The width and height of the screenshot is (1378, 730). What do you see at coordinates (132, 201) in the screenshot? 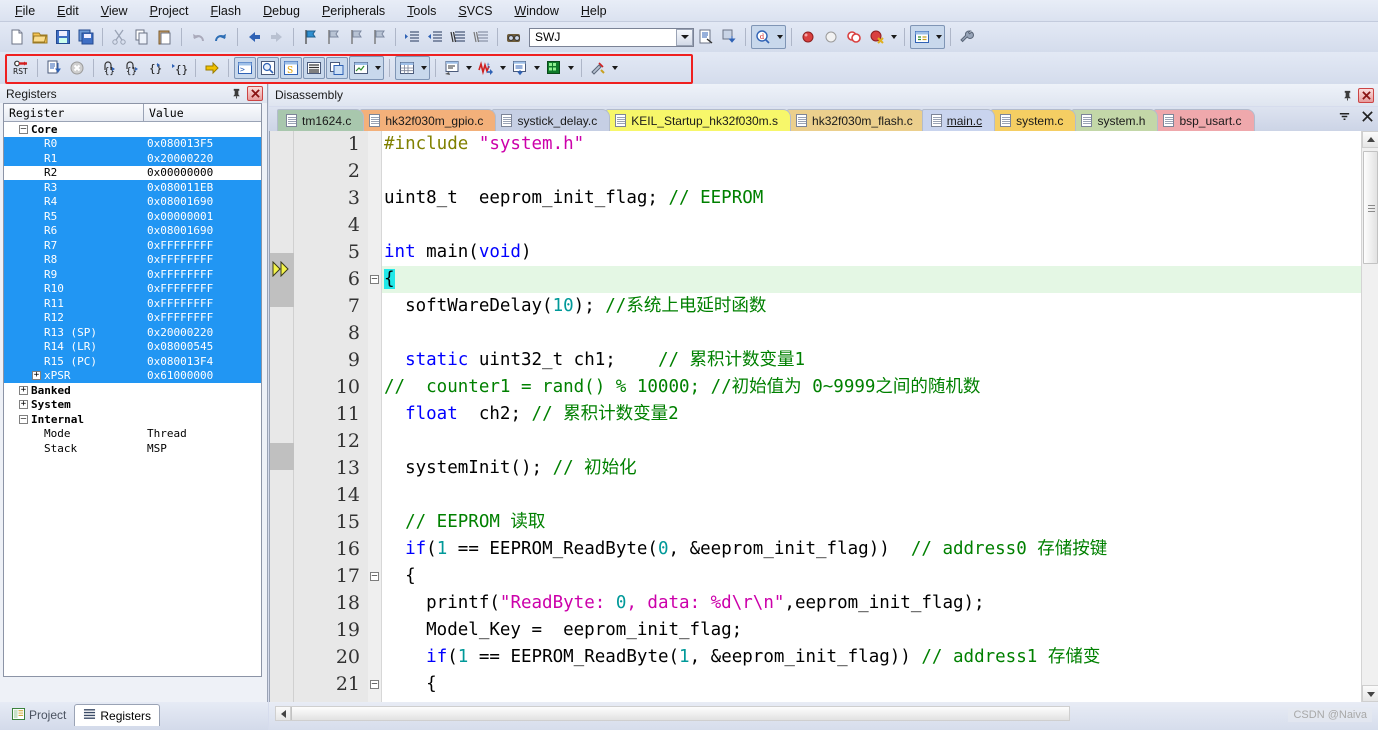
I see `register-row: R4 0x08001690` at bounding box center [132, 201].